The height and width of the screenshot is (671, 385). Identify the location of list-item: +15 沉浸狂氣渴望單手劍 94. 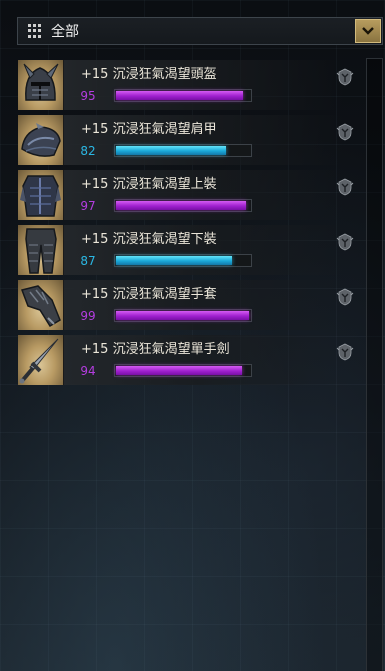
(186, 360).